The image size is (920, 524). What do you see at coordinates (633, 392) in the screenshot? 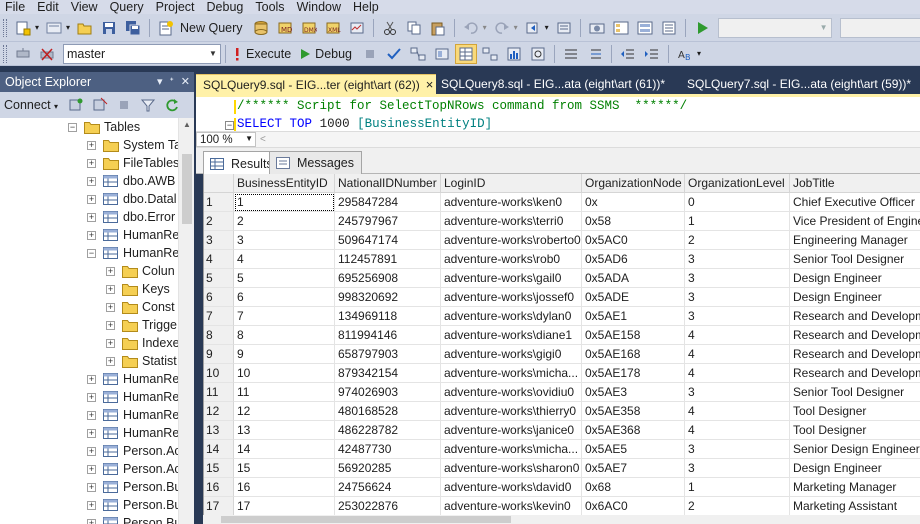
I see `grid-cell: 0x5AE3` at bounding box center [633, 392].